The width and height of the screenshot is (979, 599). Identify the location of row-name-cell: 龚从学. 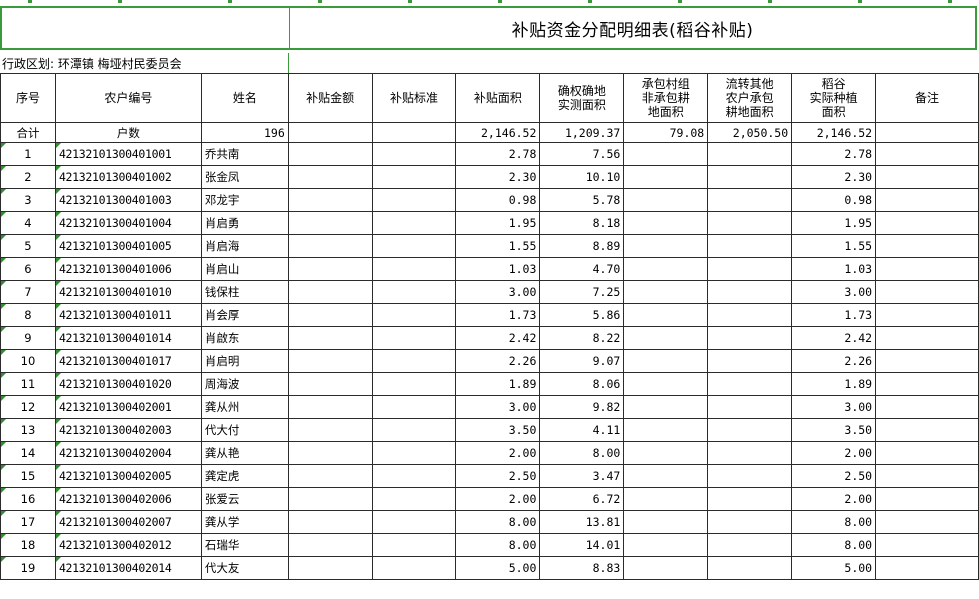
(244, 522).